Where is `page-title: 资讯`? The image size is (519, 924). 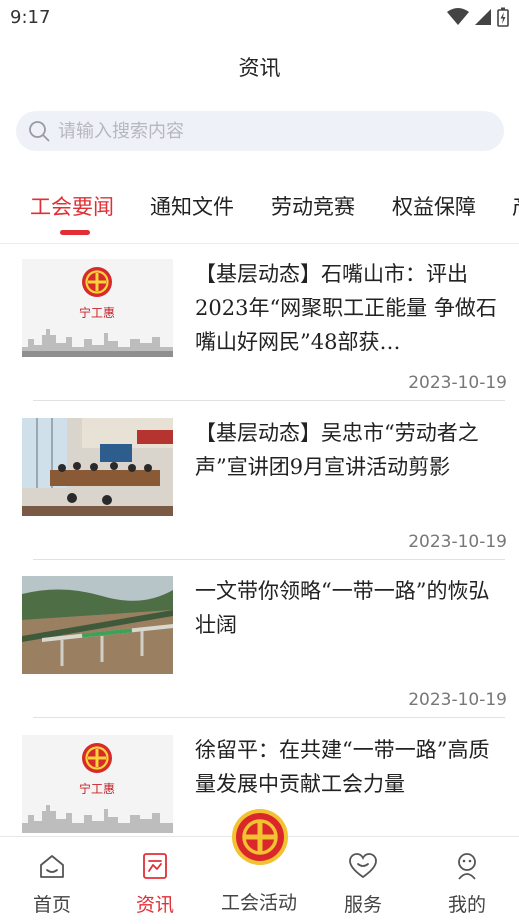 page-title: 资讯 is located at coordinates (259, 68).